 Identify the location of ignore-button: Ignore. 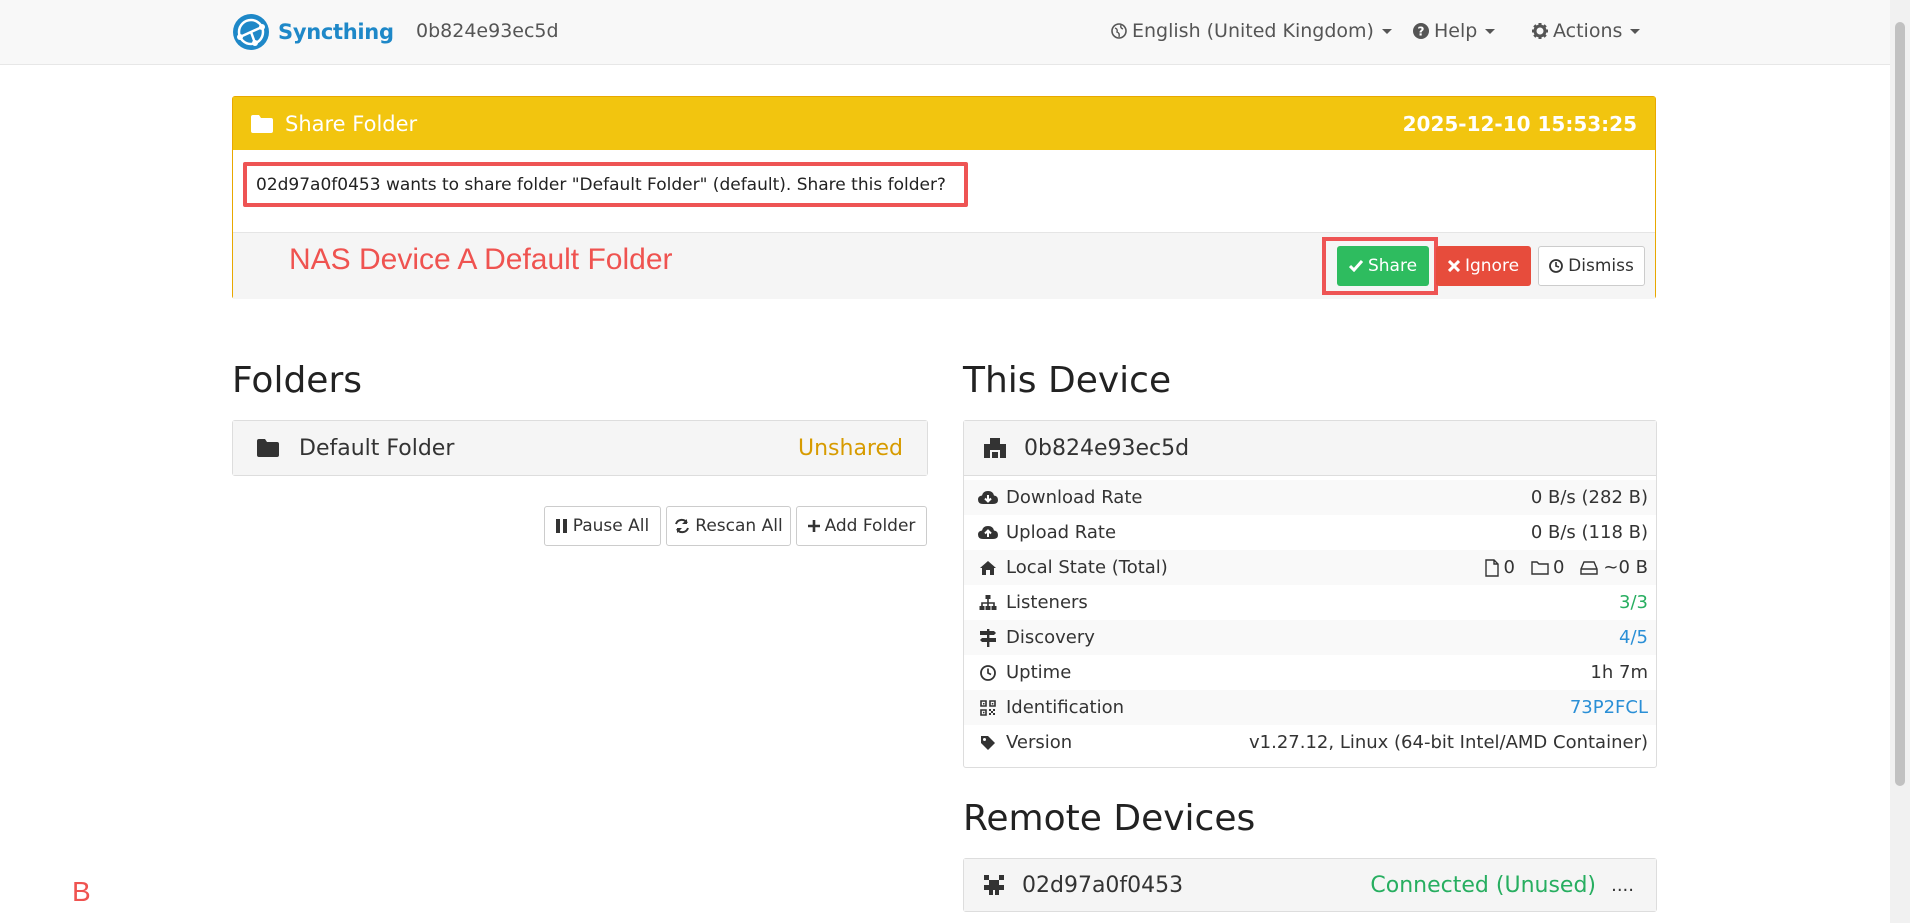
(1483, 266).